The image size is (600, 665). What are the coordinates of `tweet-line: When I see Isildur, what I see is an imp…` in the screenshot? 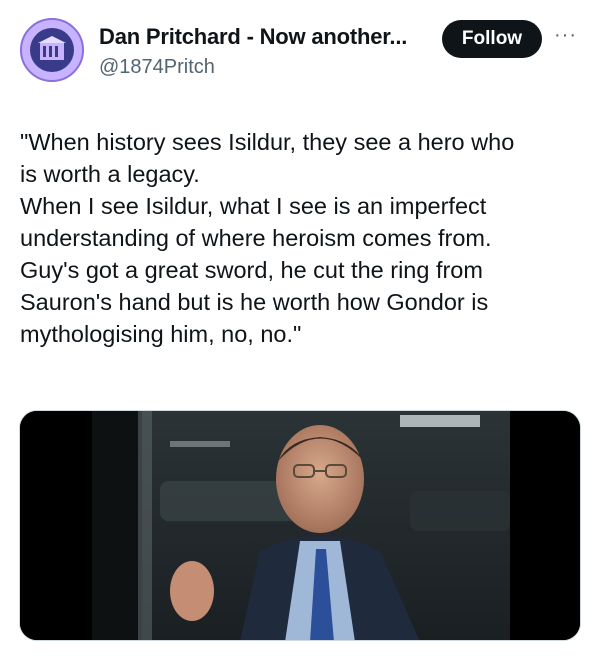 It's located at (253, 206).